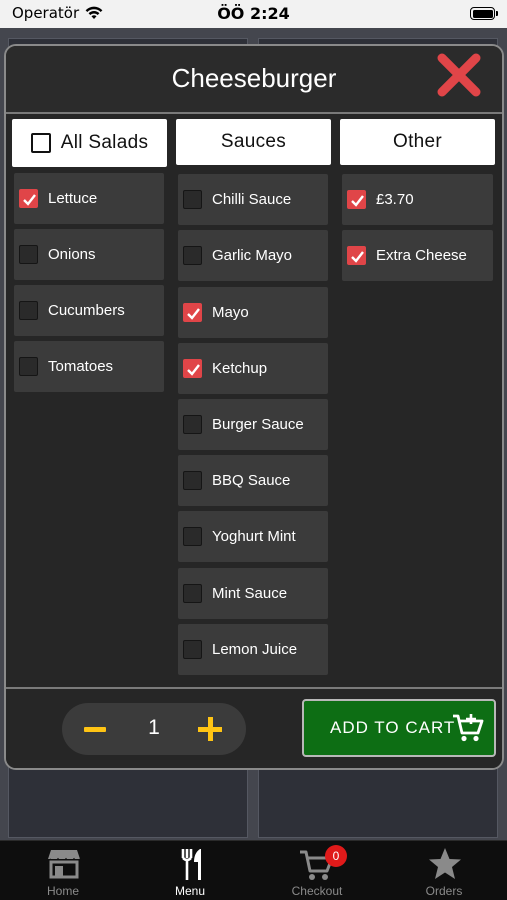 The height and width of the screenshot is (900, 507). I want to click on option-onions: Onions, so click(89, 254).